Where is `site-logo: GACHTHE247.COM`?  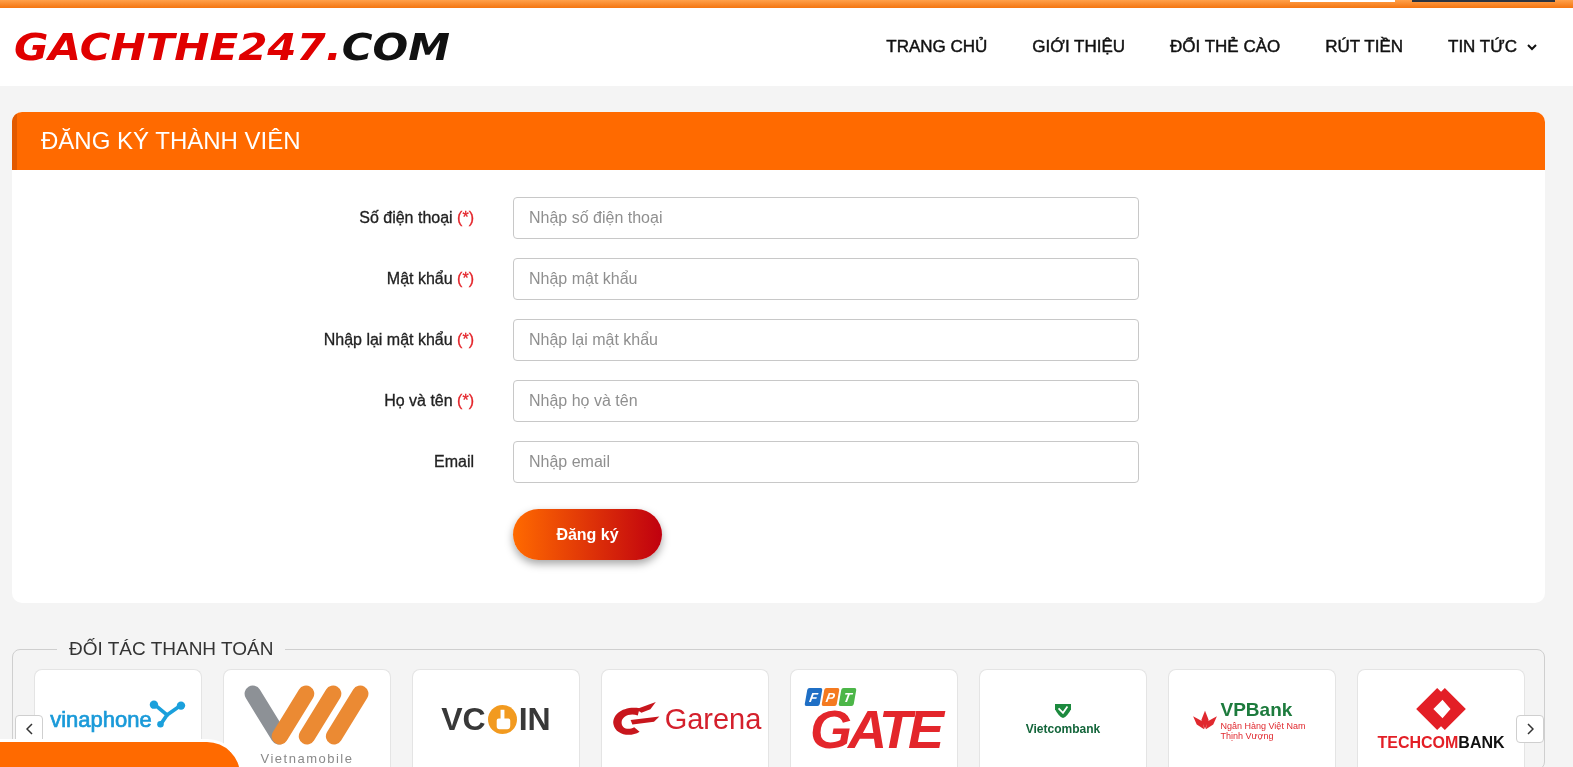 site-logo: GACHTHE247.COM is located at coordinates (232, 47).